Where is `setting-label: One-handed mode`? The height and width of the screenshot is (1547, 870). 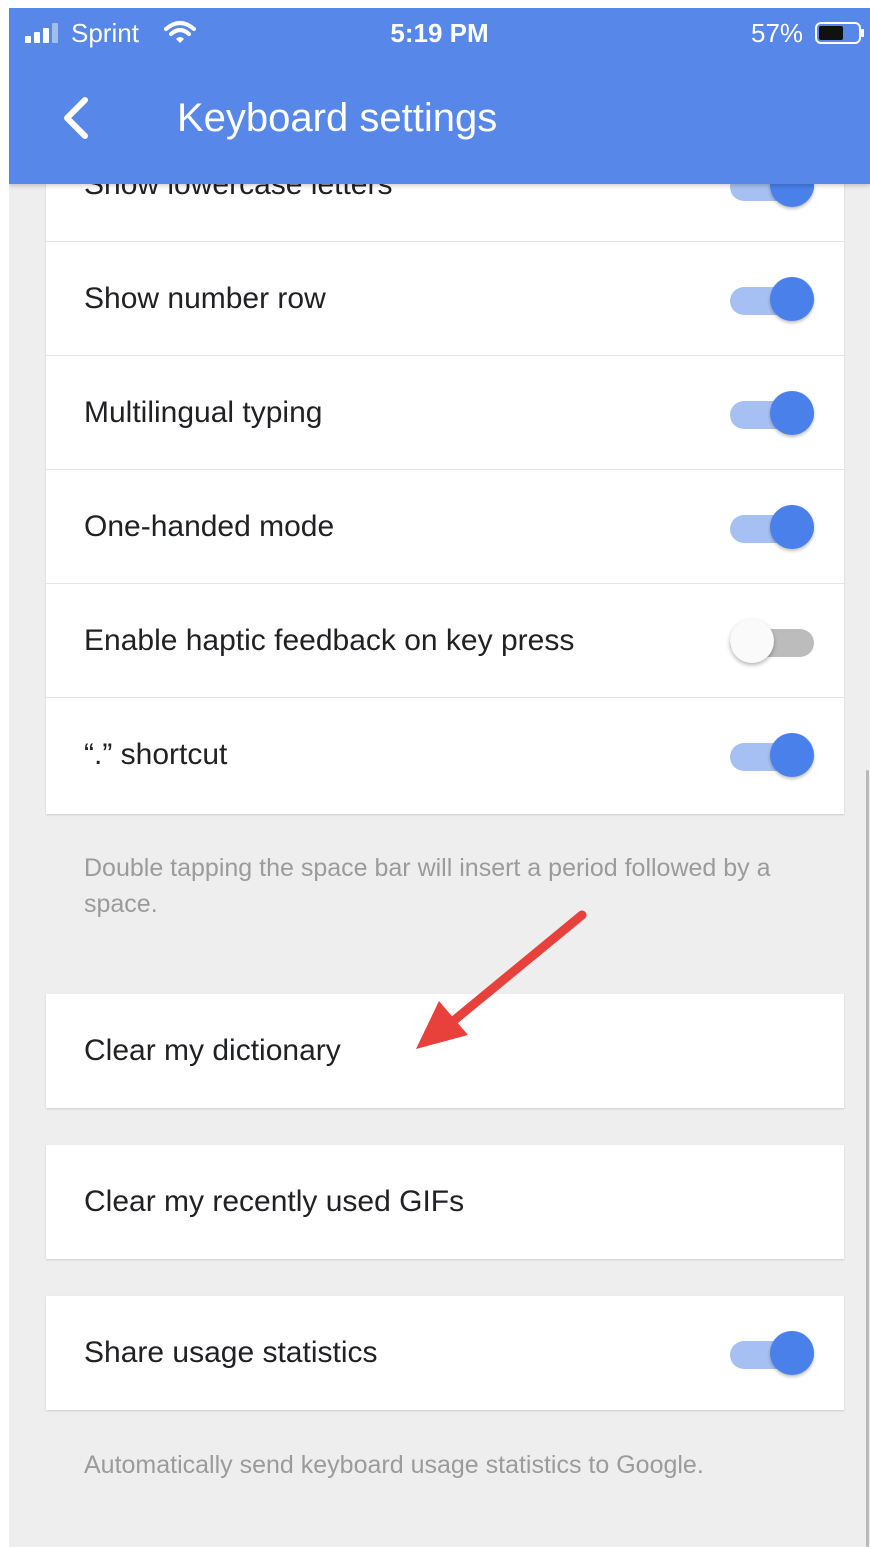
setting-label: One-handed mode is located at coordinates (209, 526).